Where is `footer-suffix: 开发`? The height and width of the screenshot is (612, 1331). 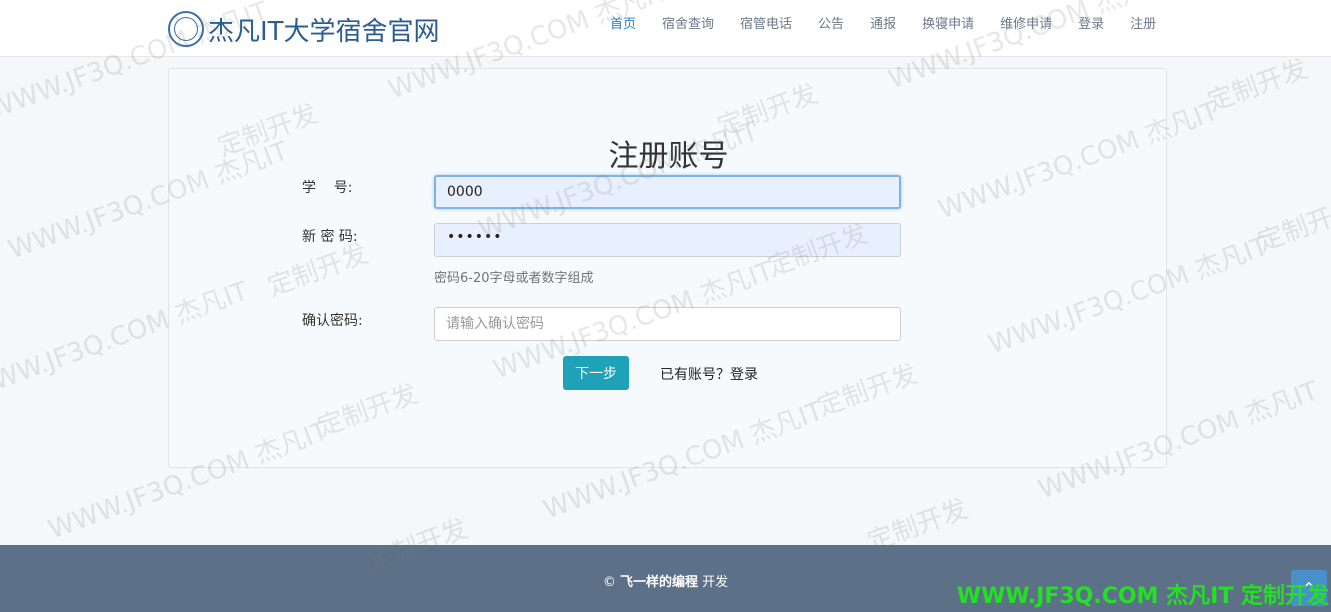
footer-suffix: 开发 is located at coordinates (715, 582).